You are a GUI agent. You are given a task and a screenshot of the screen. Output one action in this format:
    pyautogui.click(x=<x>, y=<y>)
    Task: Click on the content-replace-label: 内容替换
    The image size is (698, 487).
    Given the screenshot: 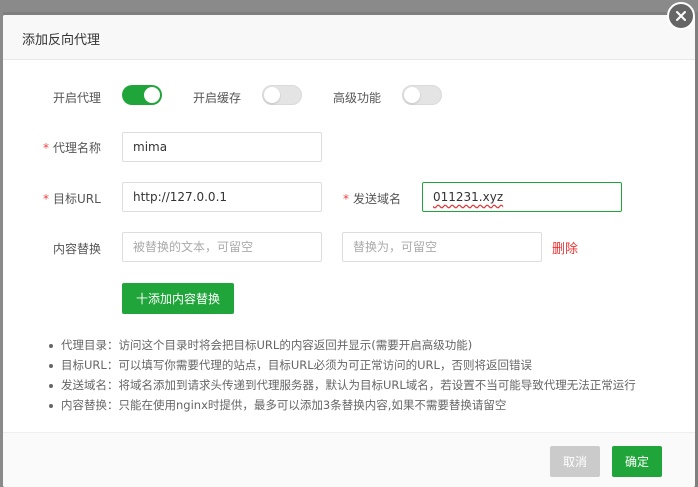 What is the action you would take?
    pyautogui.click(x=77, y=249)
    